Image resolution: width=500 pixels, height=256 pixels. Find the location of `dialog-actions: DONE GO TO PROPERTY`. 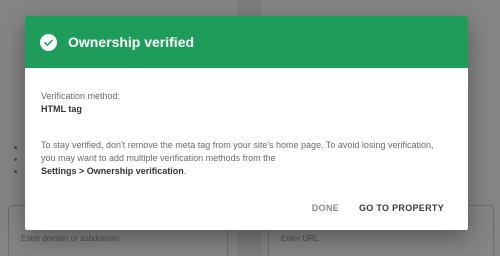

dialog-actions: DONE GO TO PROPERTY is located at coordinates (378, 208).